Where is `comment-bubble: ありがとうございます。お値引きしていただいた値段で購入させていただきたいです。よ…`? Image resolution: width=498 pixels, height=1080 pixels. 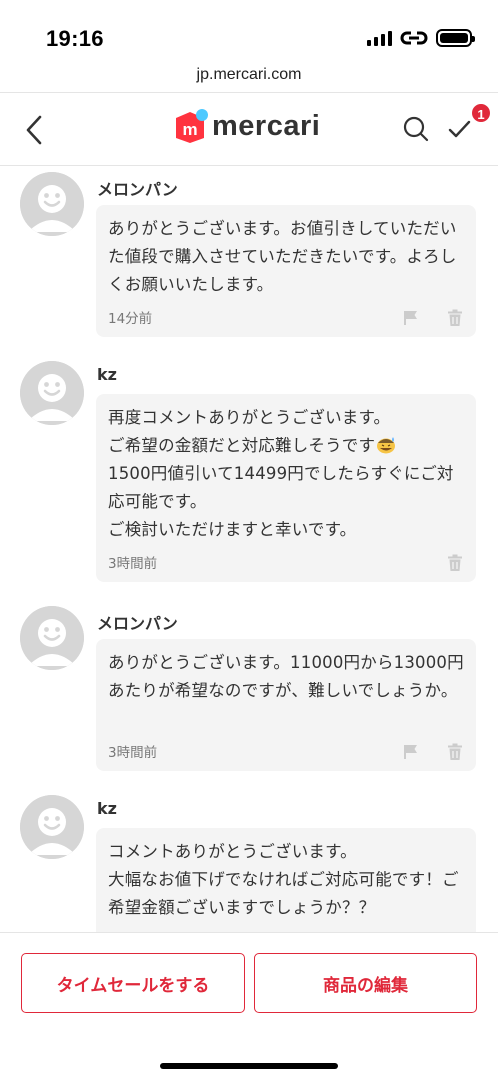
comment-bubble: ありがとうございます。お値引きしていただいた値段で購入させていただきたいです。よ… is located at coordinates (286, 271).